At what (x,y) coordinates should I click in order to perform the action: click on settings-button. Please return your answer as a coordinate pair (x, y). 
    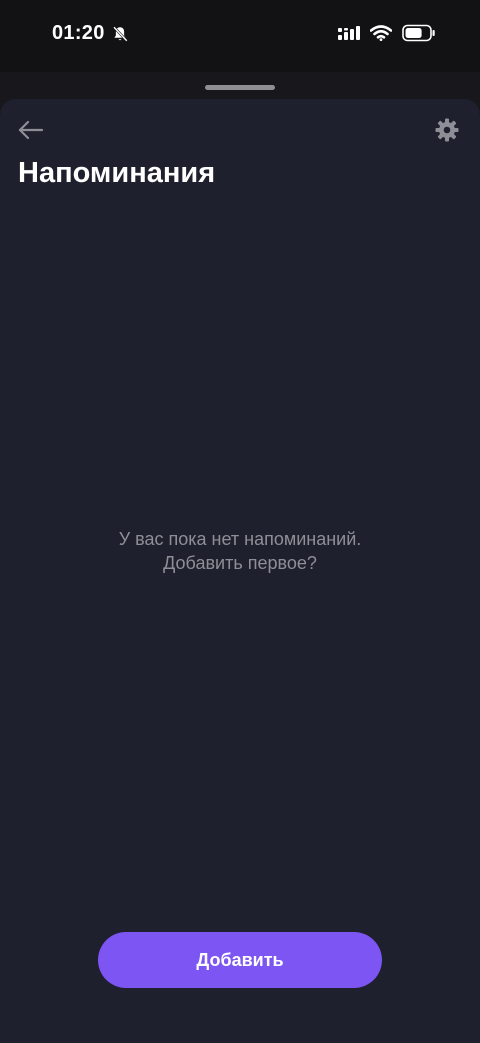
    Looking at the image, I should click on (447, 130).